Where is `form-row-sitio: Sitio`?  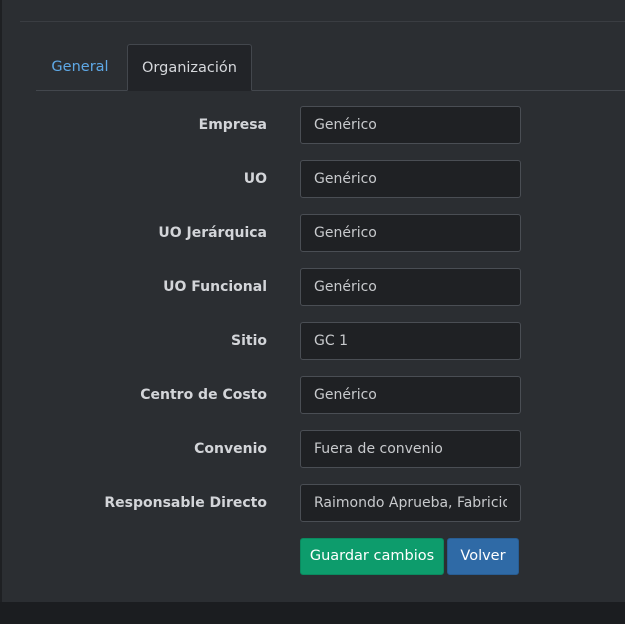
form-row-sitio: Sitio is located at coordinates (313, 341).